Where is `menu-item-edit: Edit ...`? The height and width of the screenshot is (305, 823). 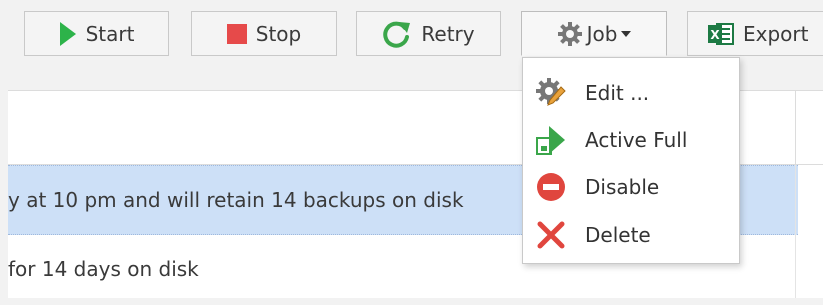
menu-item-edit: Edit ... is located at coordinates (631, 93).